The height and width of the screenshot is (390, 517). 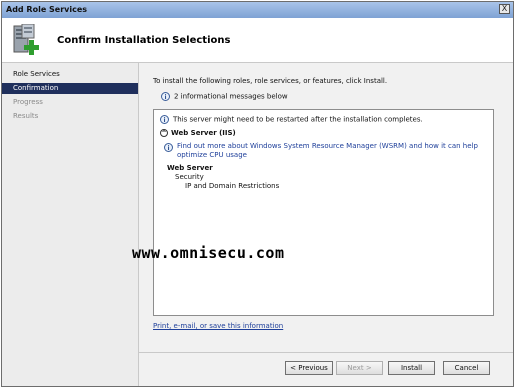 I want to click on sidebar-item-results: Results, so click(x=26, y=116).